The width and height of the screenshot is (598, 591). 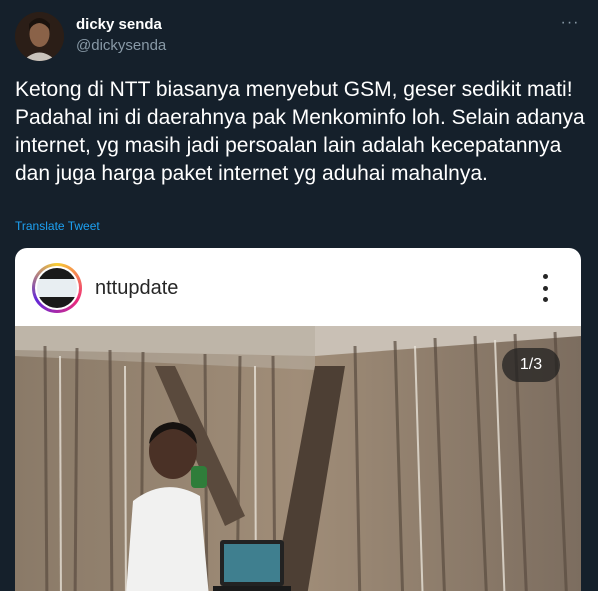 What do you see at coordinates (570, 26) in the screenshot?
I see `more-options-button: ···` at bounding box center [570, 26].